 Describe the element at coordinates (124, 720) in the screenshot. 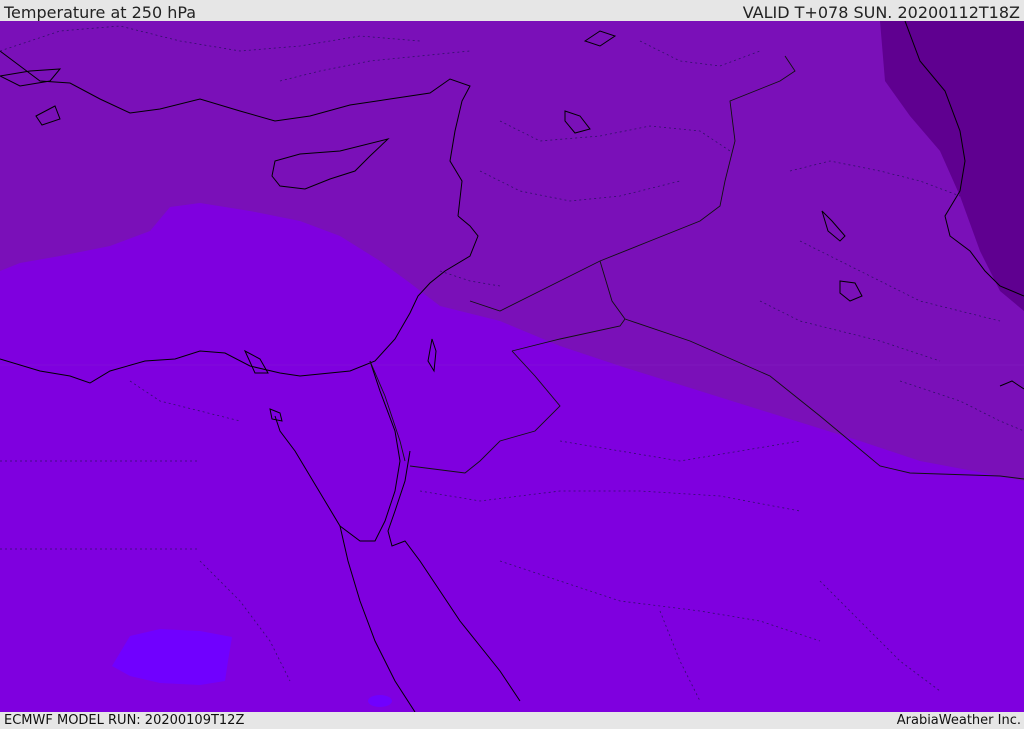

I see `model-run: ECMWF MODEL RUN: 20200109T12Z` at that location.